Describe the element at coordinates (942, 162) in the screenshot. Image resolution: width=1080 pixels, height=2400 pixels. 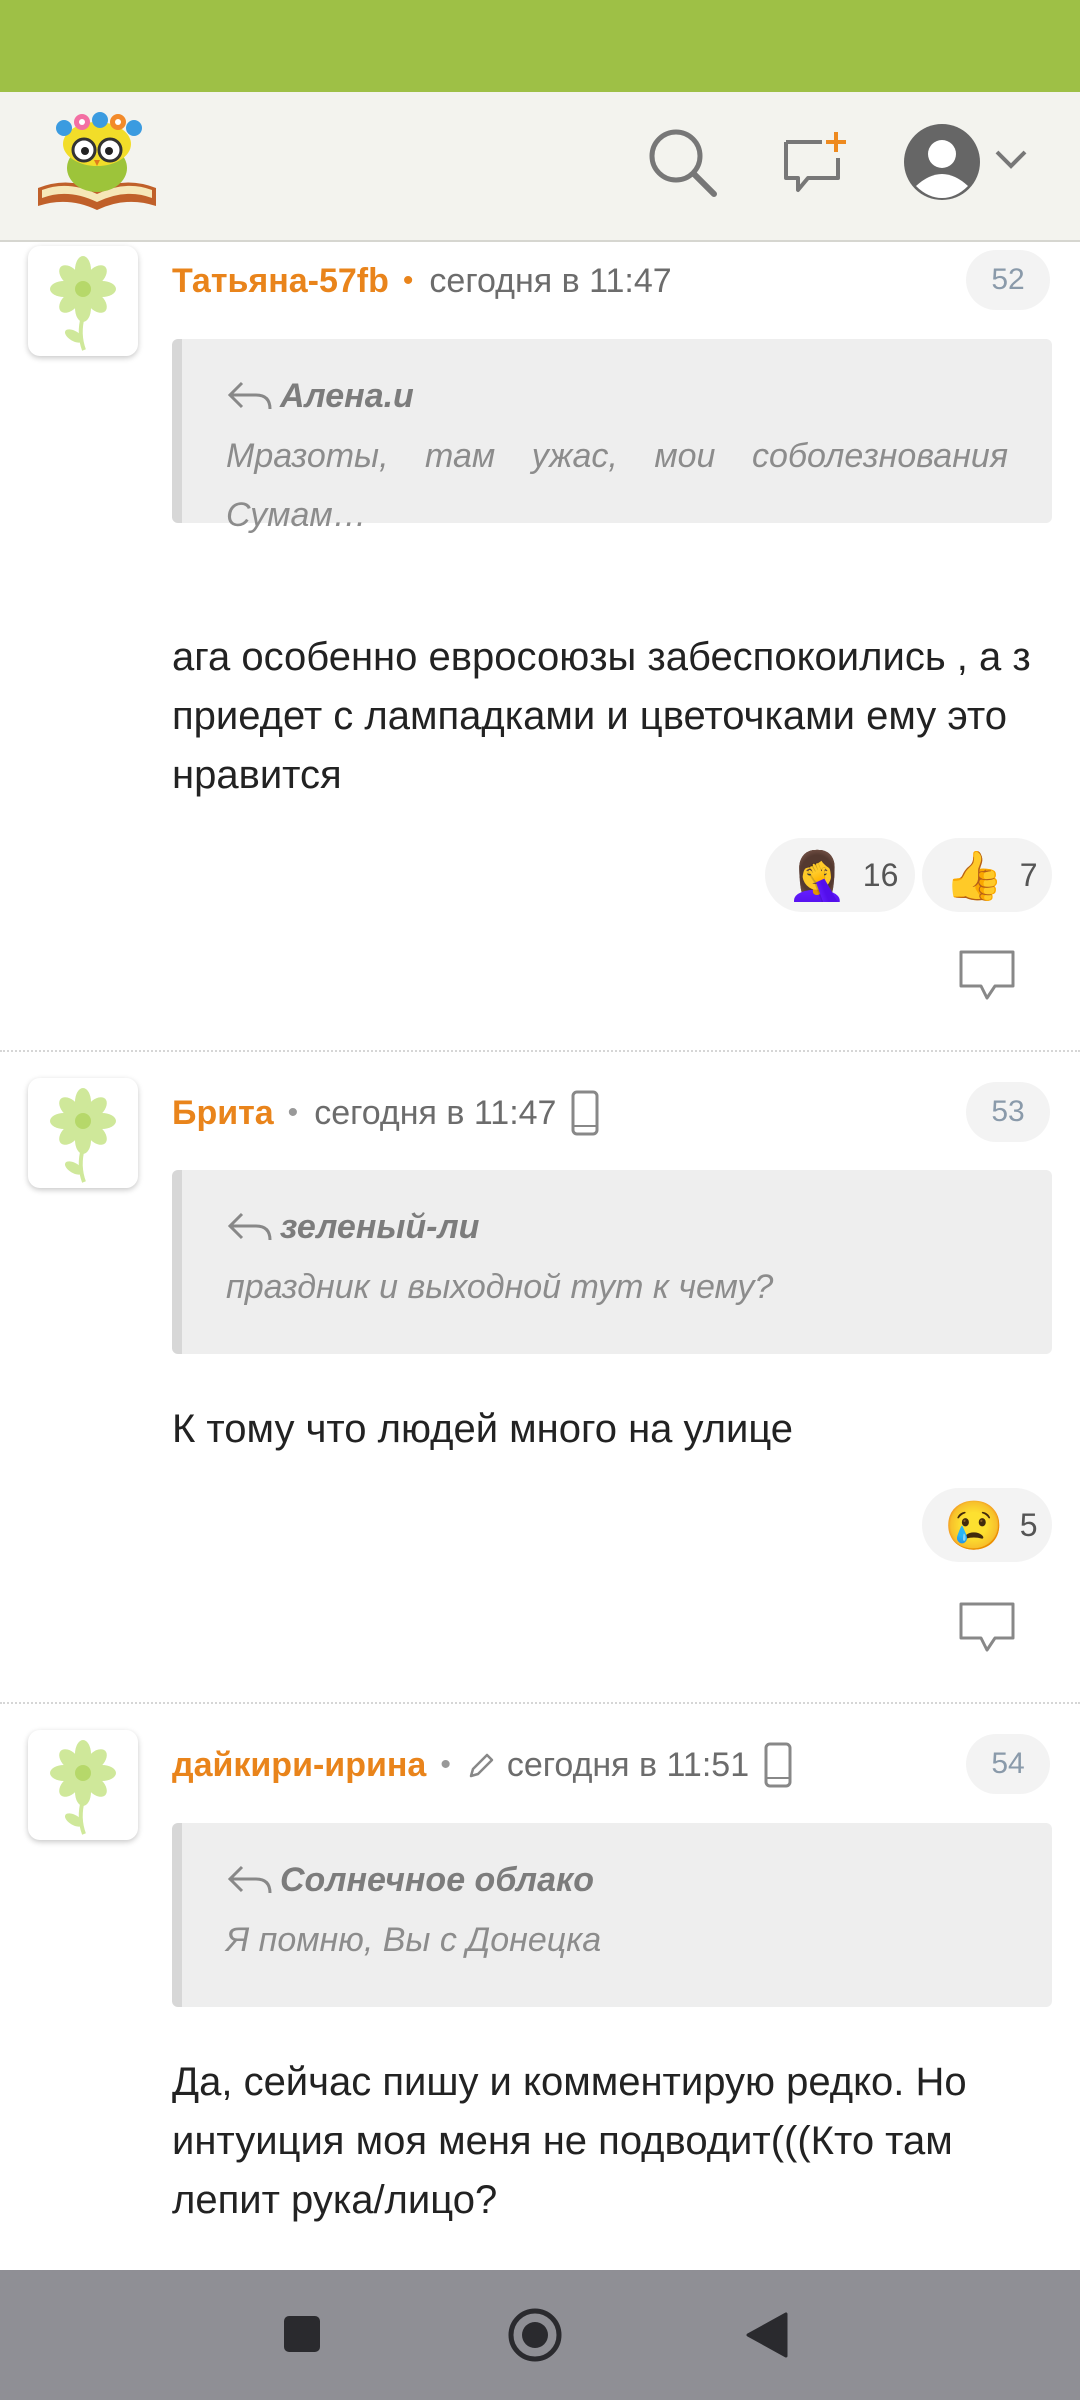
I see `user-avatar-icon` at that location.